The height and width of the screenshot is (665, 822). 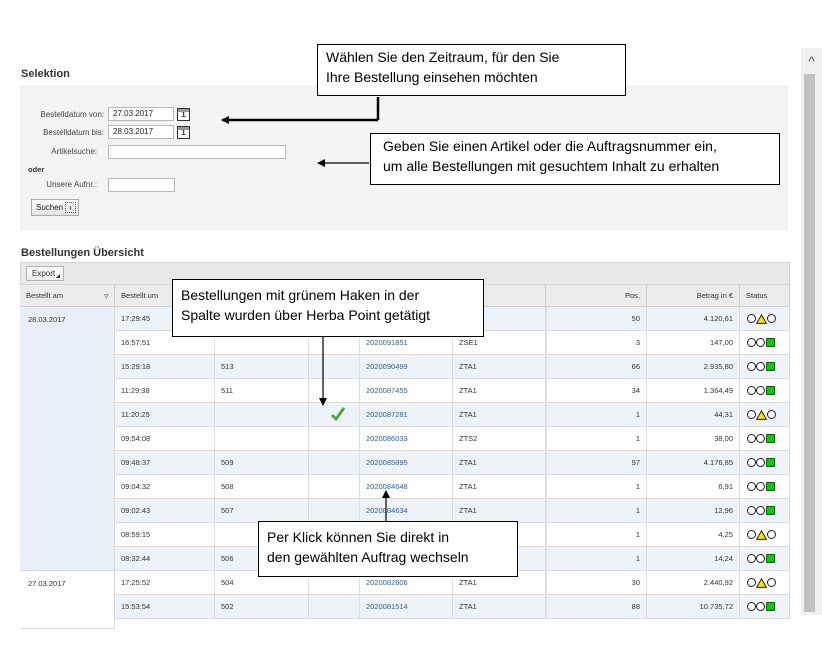 I want to click on export-button: Export, so click(x=45, y=273).